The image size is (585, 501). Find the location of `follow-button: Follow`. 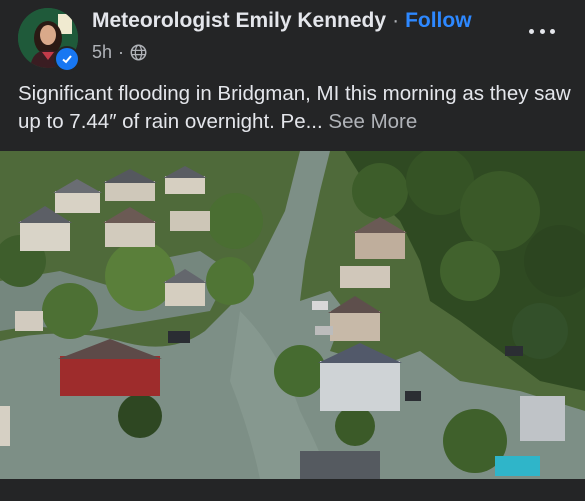

follow-button: Follow is located at coordinates (438, 20).